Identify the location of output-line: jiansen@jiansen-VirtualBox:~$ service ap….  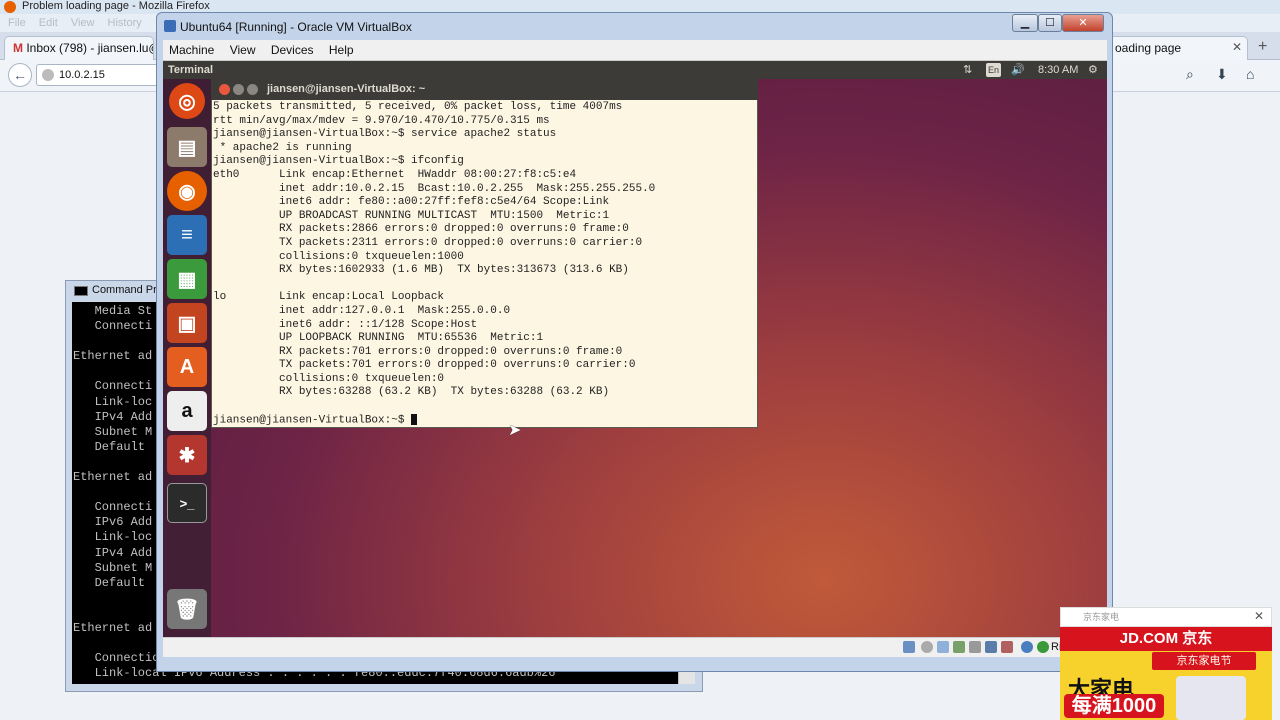
(385, 134).